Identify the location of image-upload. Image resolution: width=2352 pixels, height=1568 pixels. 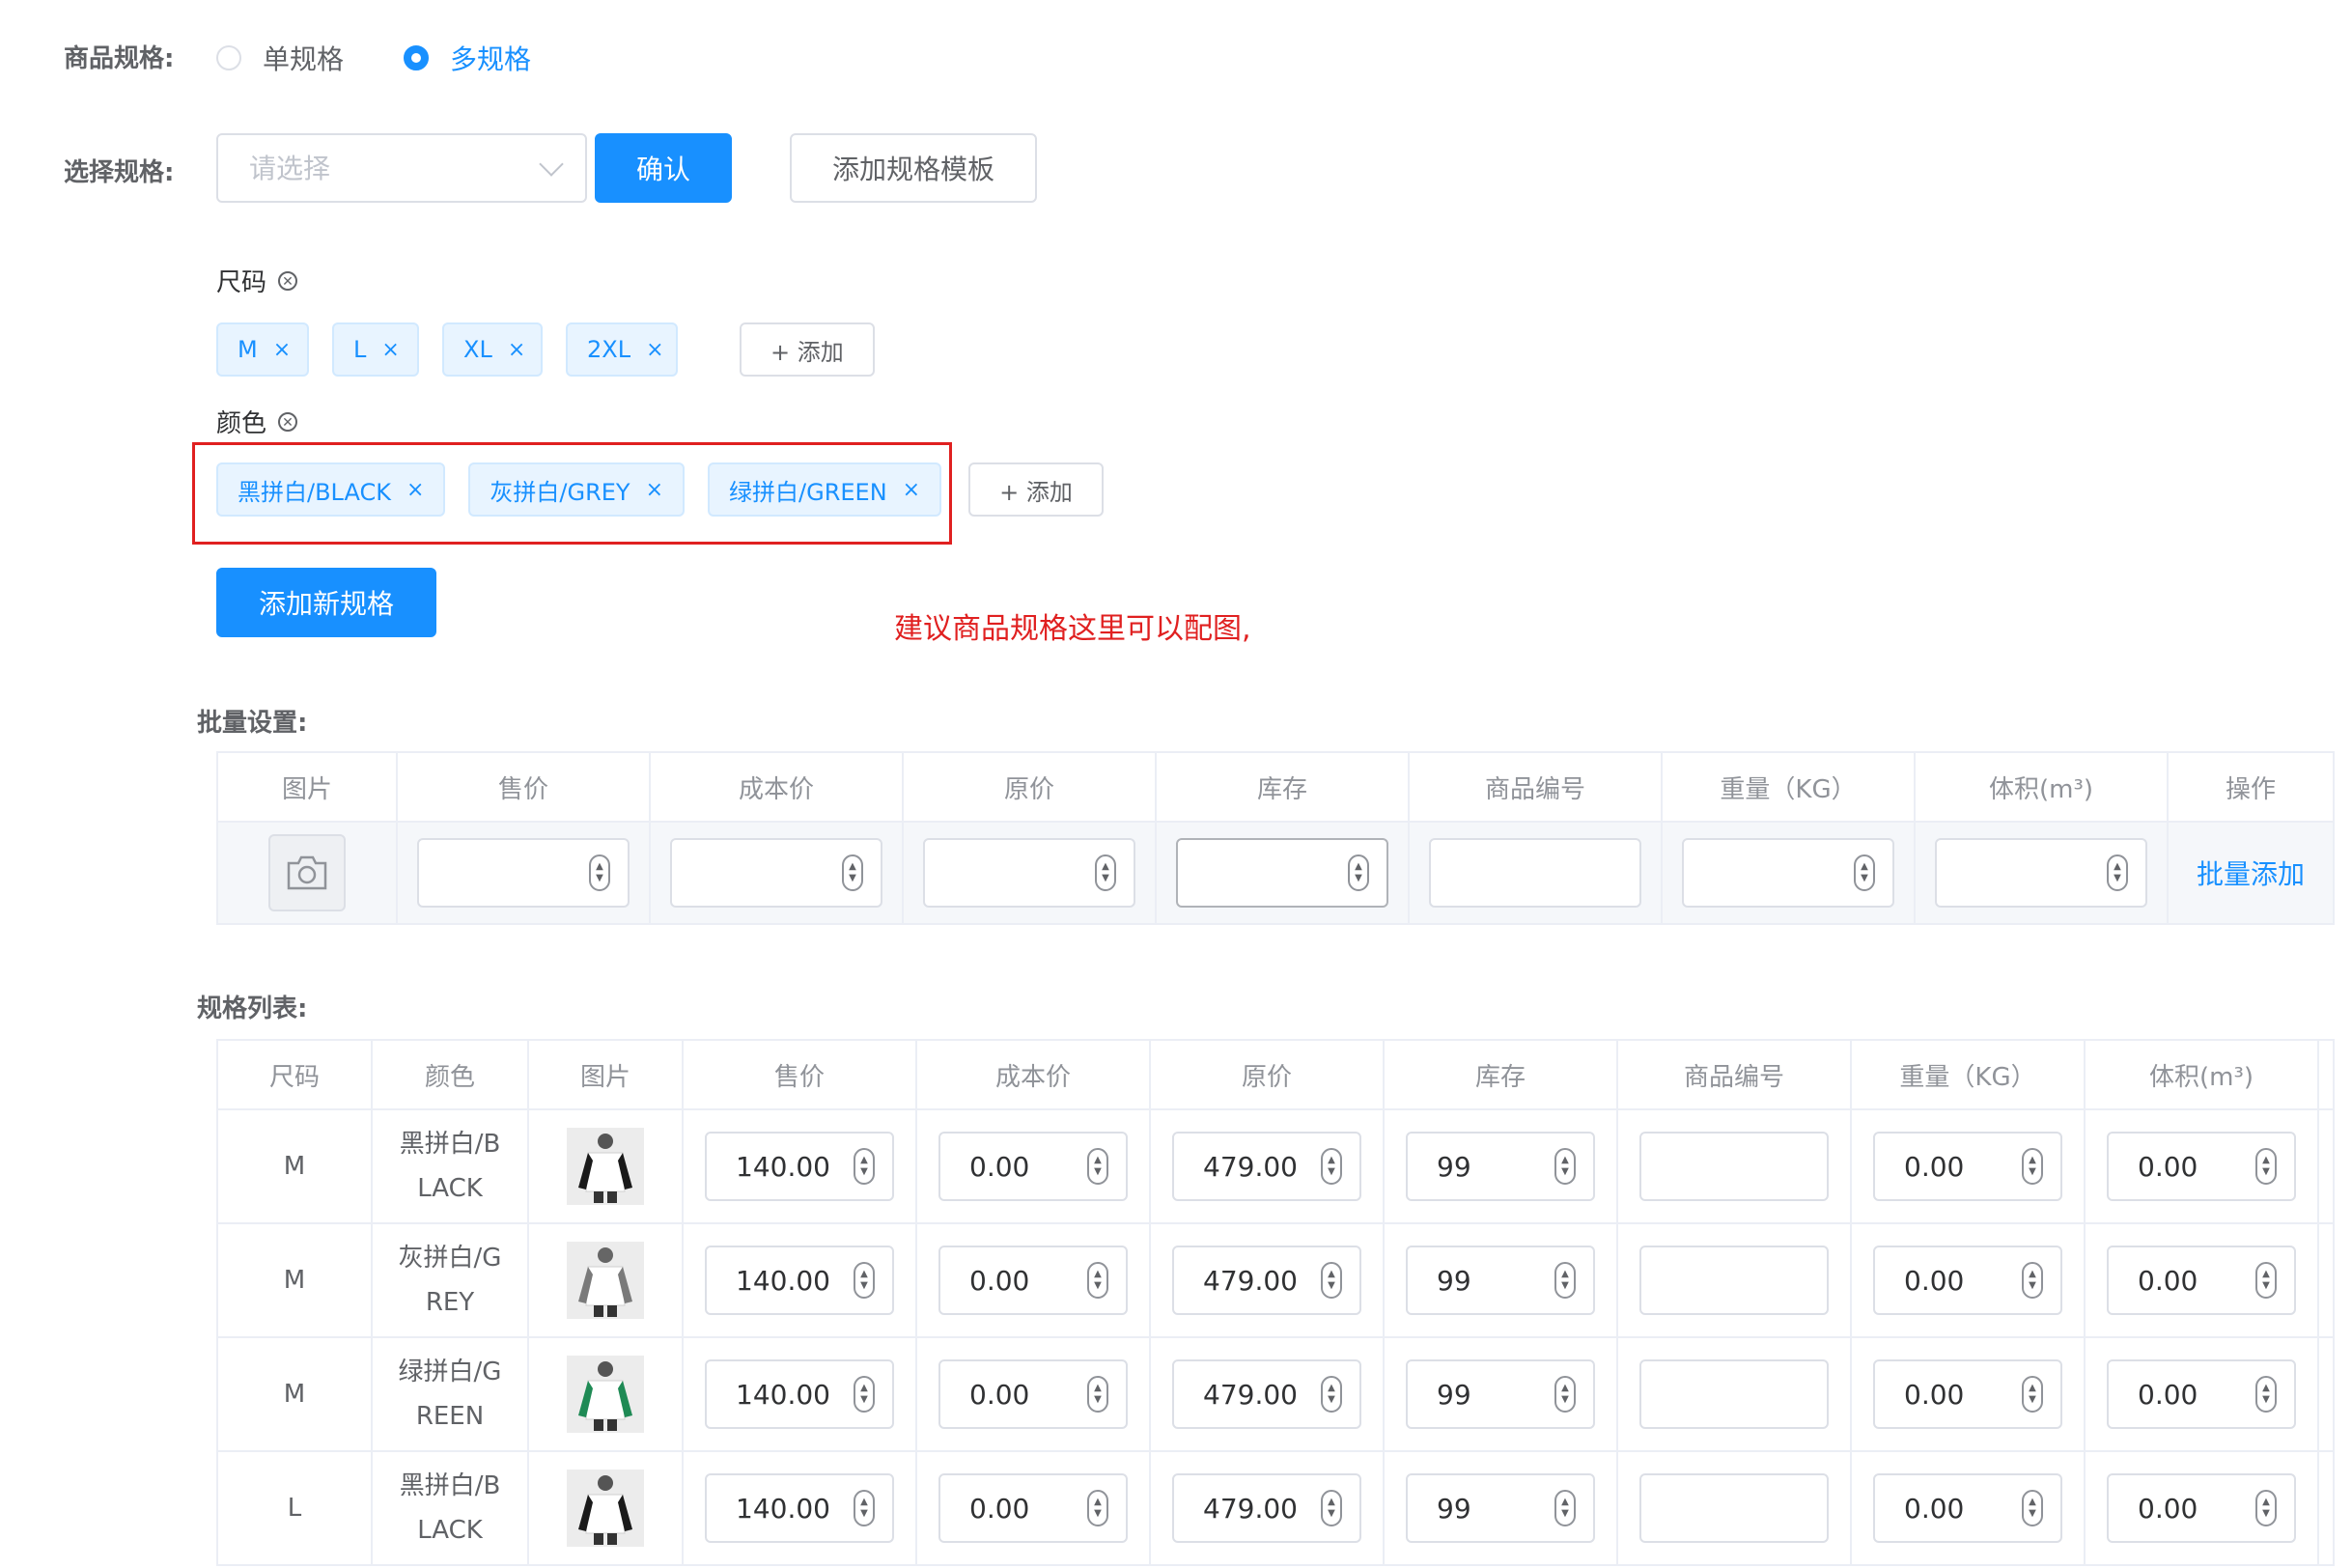
(307, 873).